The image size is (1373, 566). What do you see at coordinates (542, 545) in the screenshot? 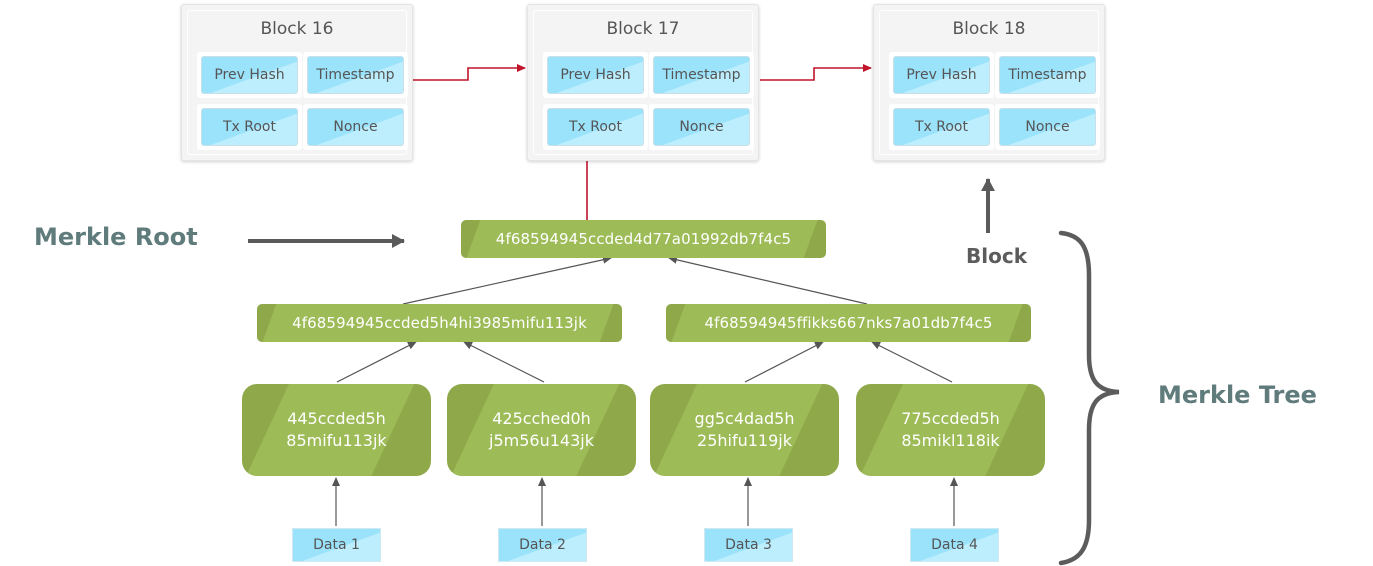
I see `data-item-2: Data 2` at bounding box center [542, 545].